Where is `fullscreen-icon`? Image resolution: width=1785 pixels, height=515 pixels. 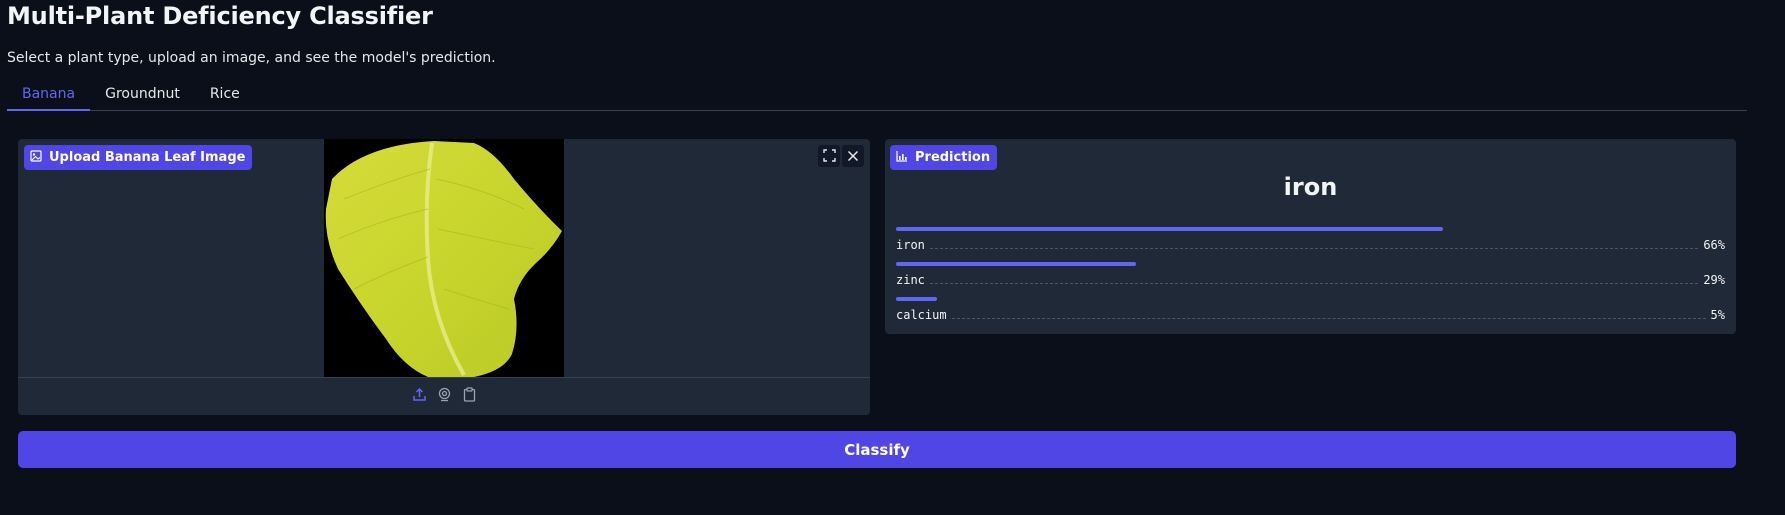 fullscreen-icon is located at coordinates (829, 156).